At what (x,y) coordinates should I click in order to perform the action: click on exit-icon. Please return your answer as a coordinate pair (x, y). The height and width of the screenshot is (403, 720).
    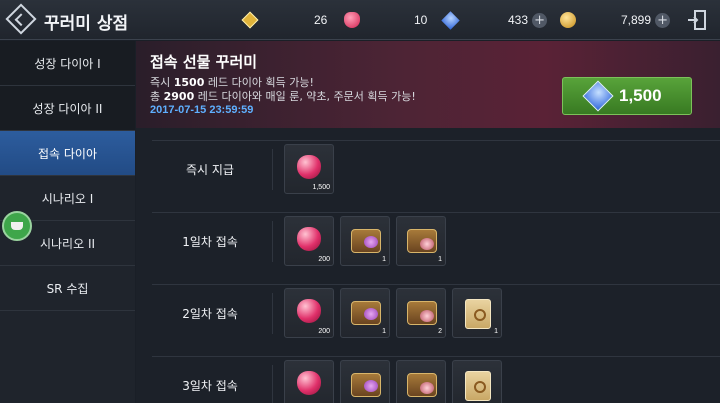
    Looking at the image, I should click on (697, 20).